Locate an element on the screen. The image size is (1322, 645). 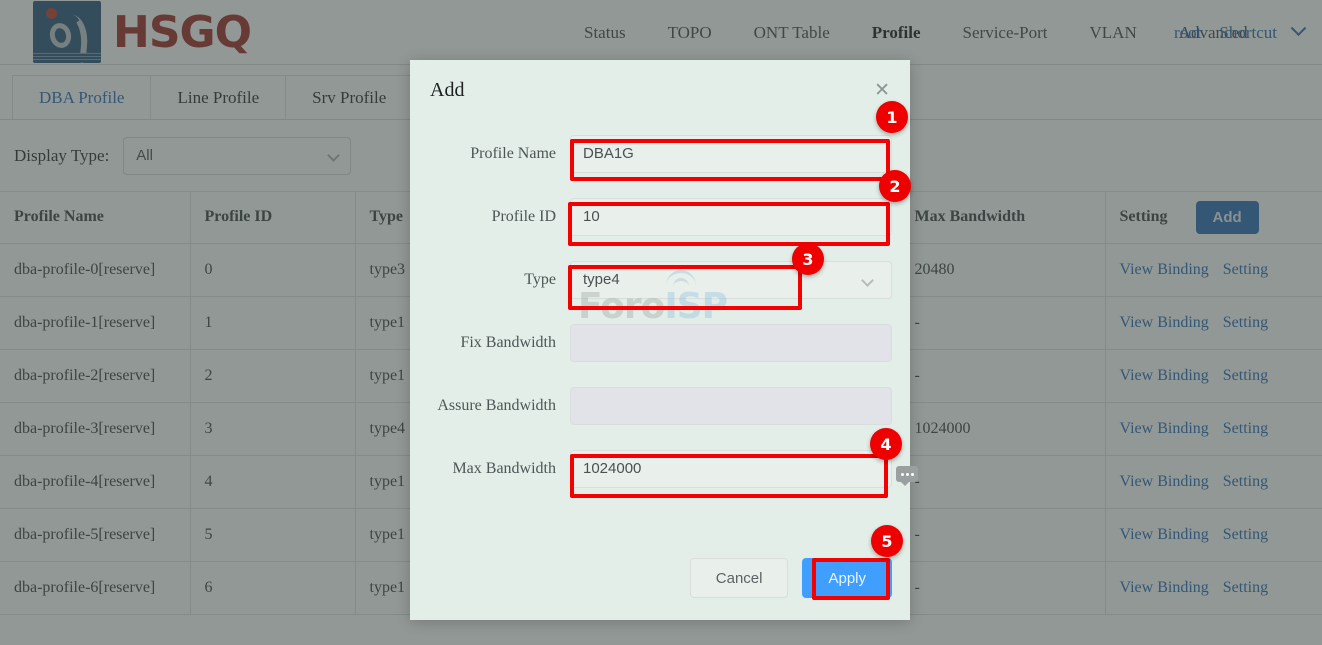
max-bandwidth-input: 1024000 is located at coordinates (731, 468).